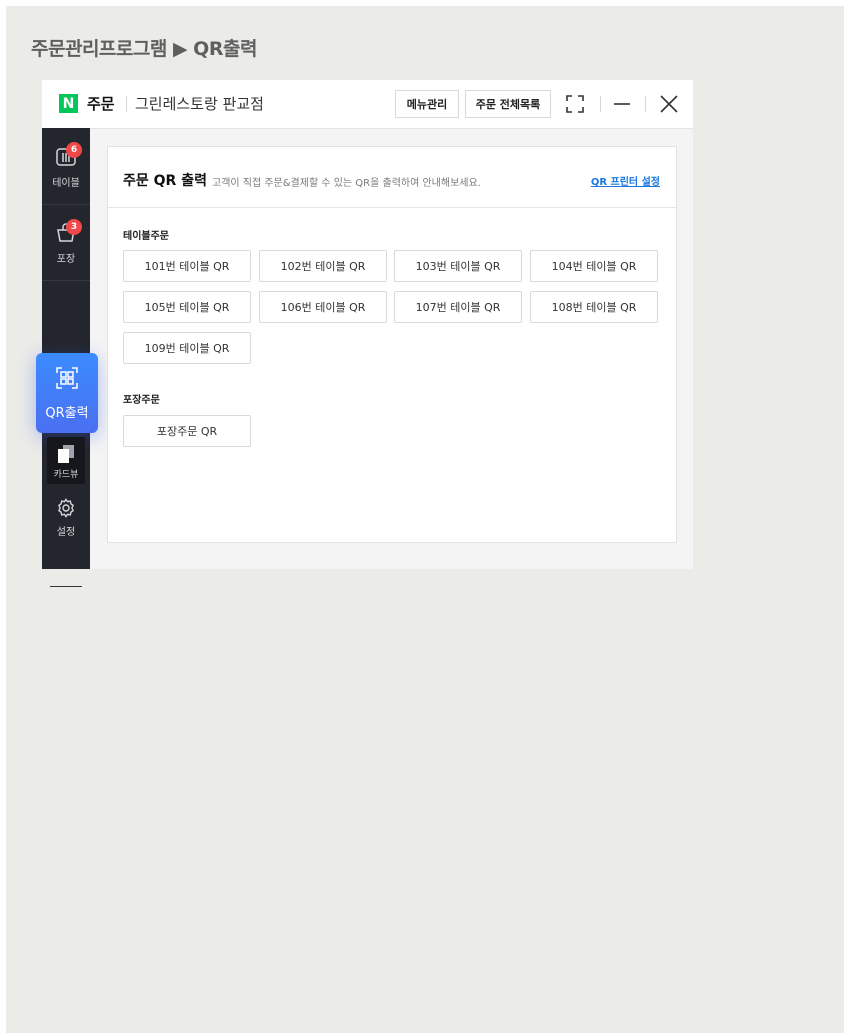 Image resolution: width=844 pixels, height=1033 pixels. What do you see at coordinates (458, 307) in the screenshot?
I see `table-qr-button-107: 107번 테이블 QR` at bounding box center [458, 307].